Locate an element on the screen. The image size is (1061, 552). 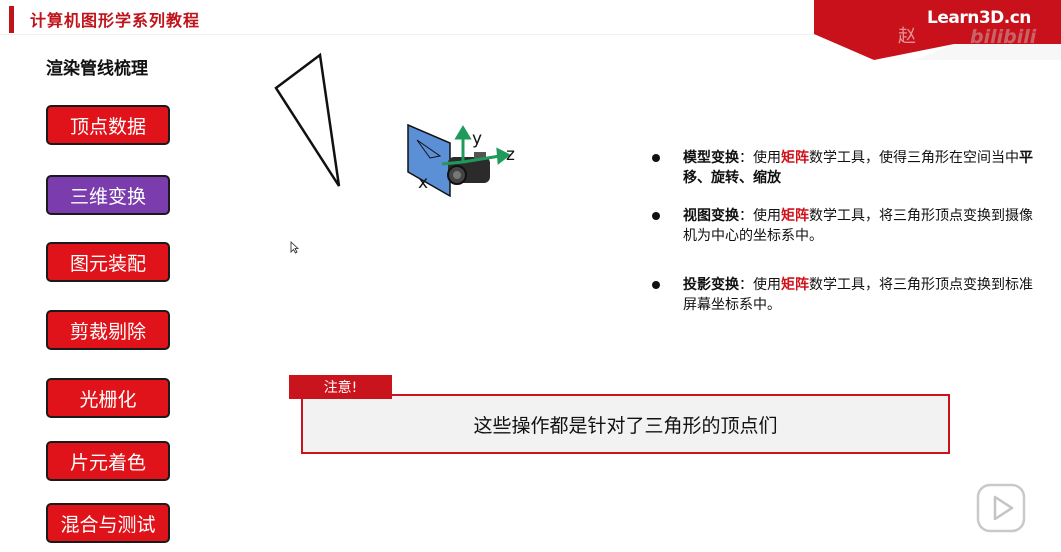
brand-logo-text: Learn3D.cn is located at coordinates (979, 18).